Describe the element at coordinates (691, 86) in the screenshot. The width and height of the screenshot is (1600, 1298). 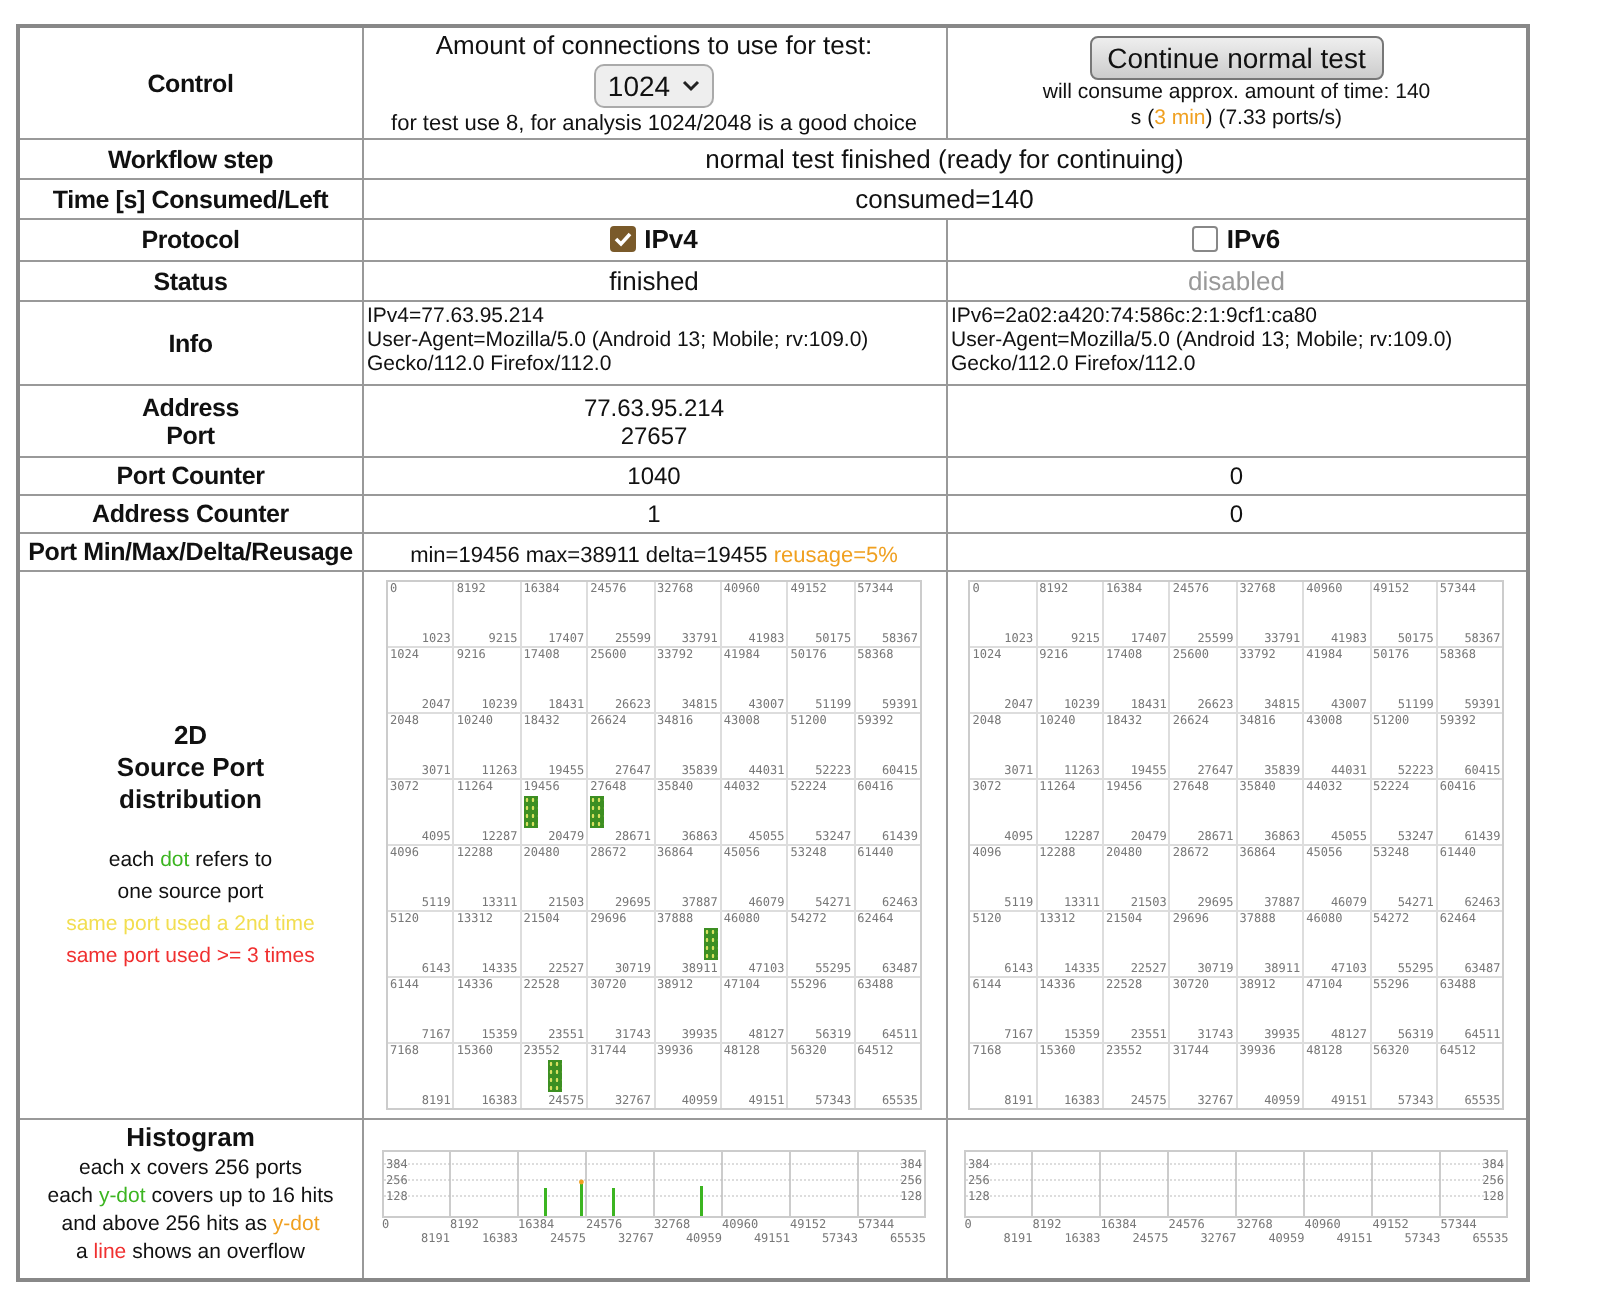
I see `chevron-down-icon` at that location.